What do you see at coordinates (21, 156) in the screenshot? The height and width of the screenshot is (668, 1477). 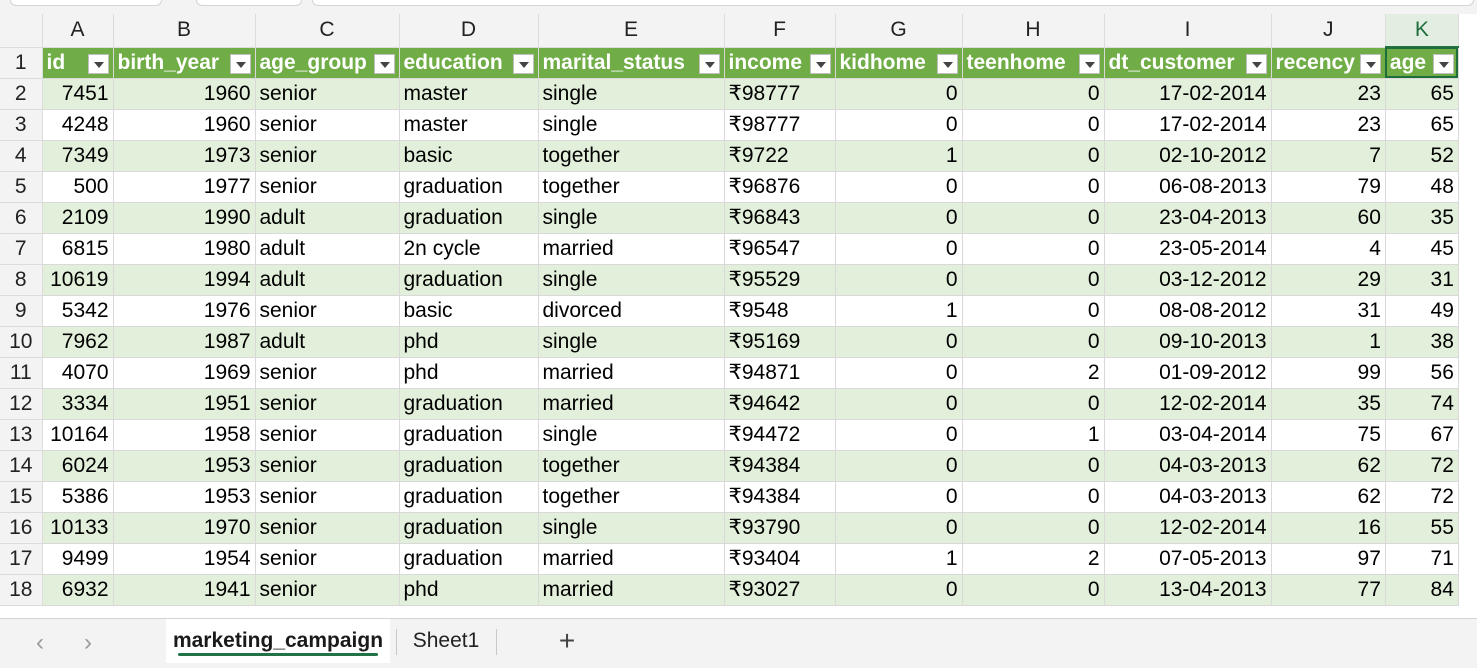 I see `row-header: 4` at bounding box center [21, 156].